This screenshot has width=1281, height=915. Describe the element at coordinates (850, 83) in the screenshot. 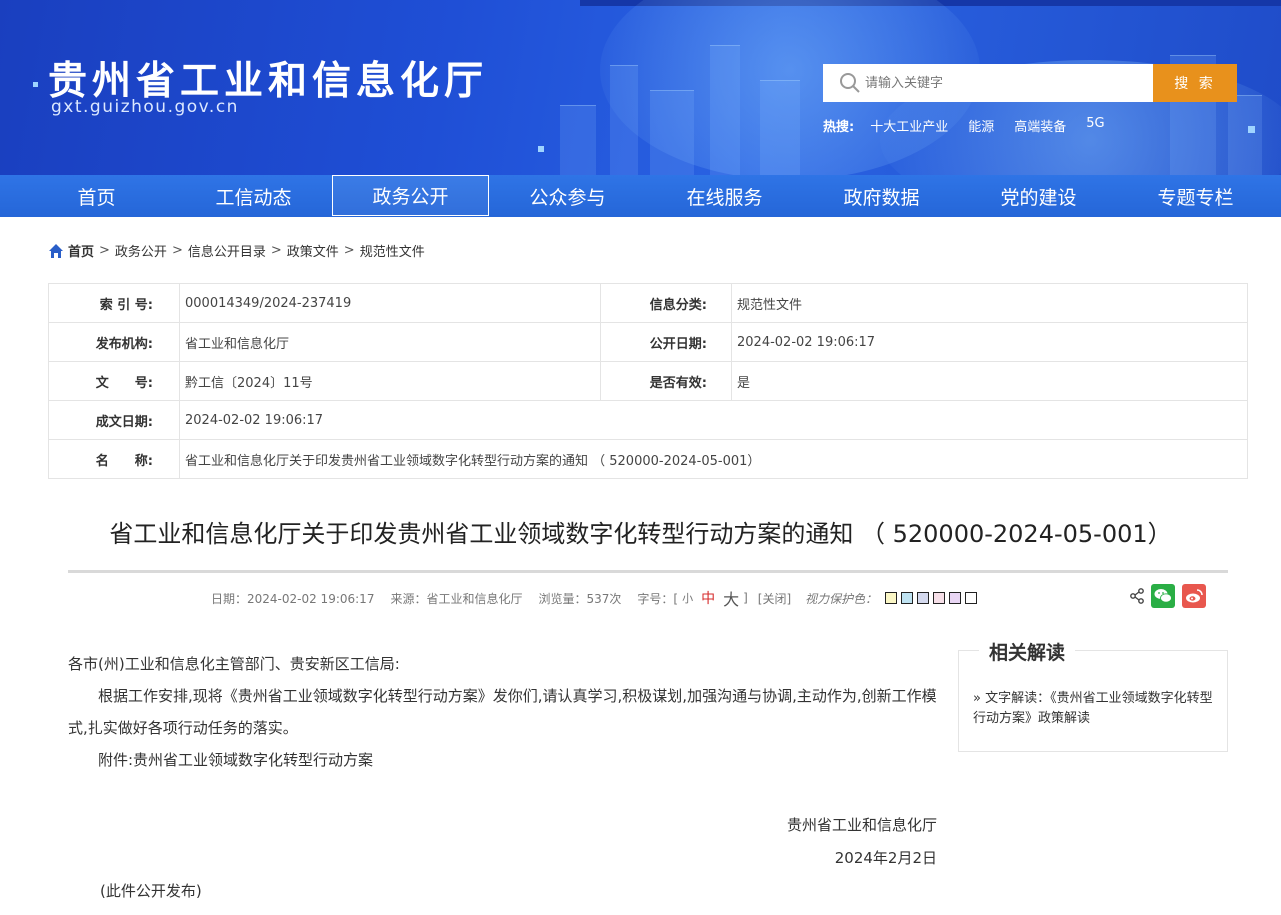

I see `search-icon` at that location.